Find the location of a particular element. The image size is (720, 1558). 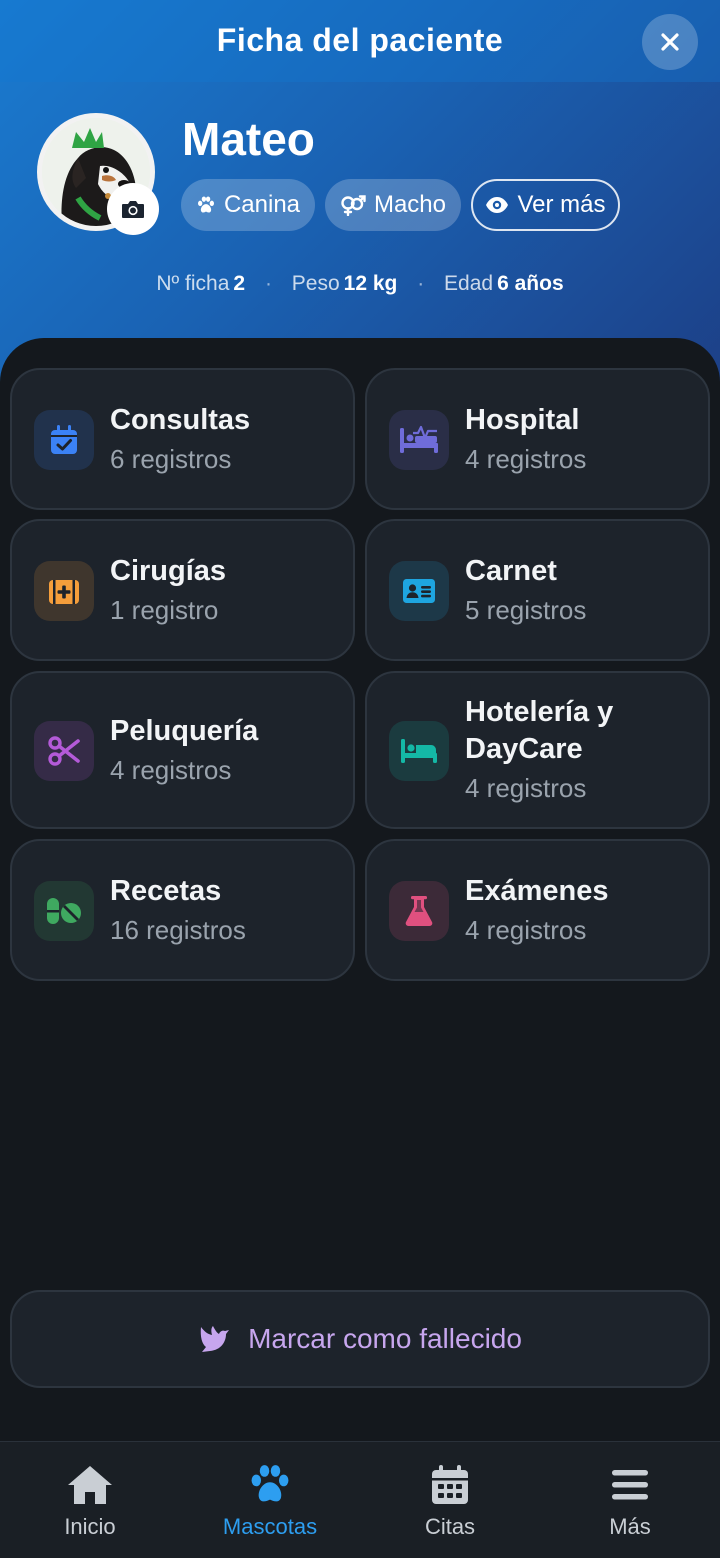

nav-mascotas: Mascotas is located at coordinates (270, 1500).